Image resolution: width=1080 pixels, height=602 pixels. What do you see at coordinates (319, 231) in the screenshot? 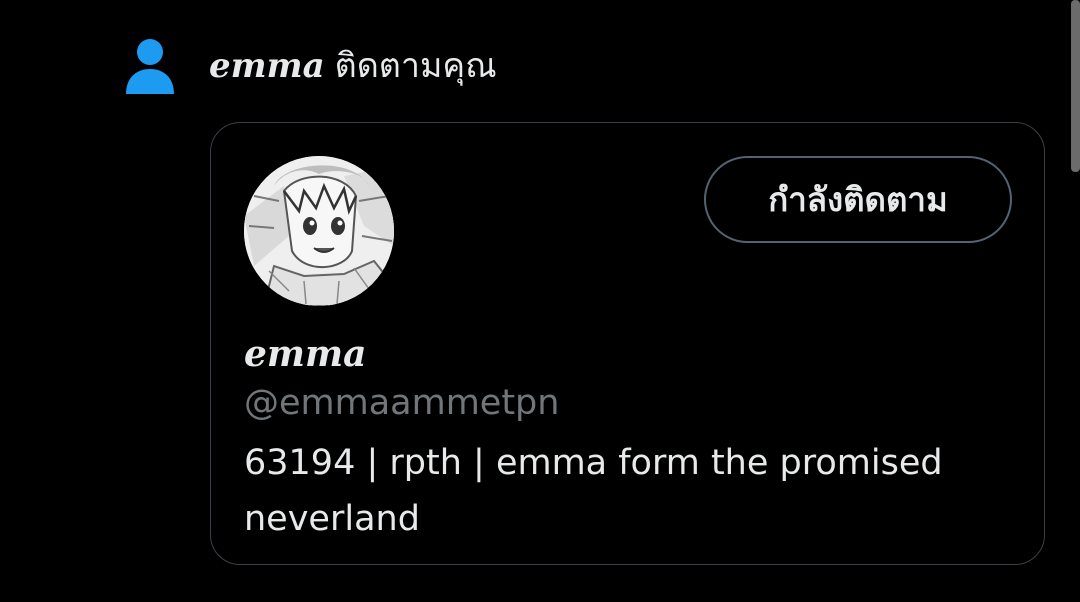
I see `profile-avatar` at bounding box center [319, 231].